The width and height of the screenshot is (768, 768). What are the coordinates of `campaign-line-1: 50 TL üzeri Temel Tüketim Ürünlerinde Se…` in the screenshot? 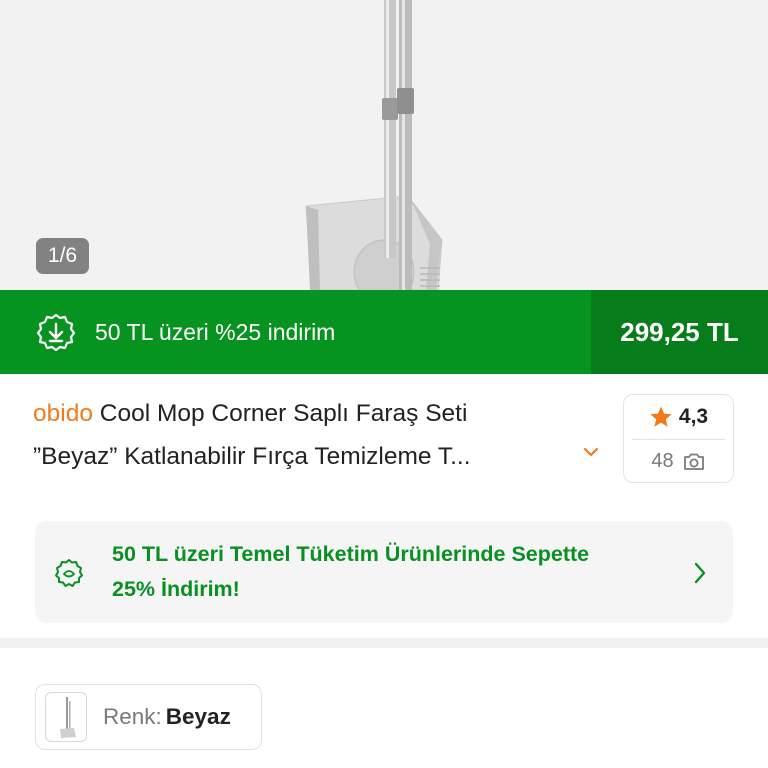 It's located at (351, 554).